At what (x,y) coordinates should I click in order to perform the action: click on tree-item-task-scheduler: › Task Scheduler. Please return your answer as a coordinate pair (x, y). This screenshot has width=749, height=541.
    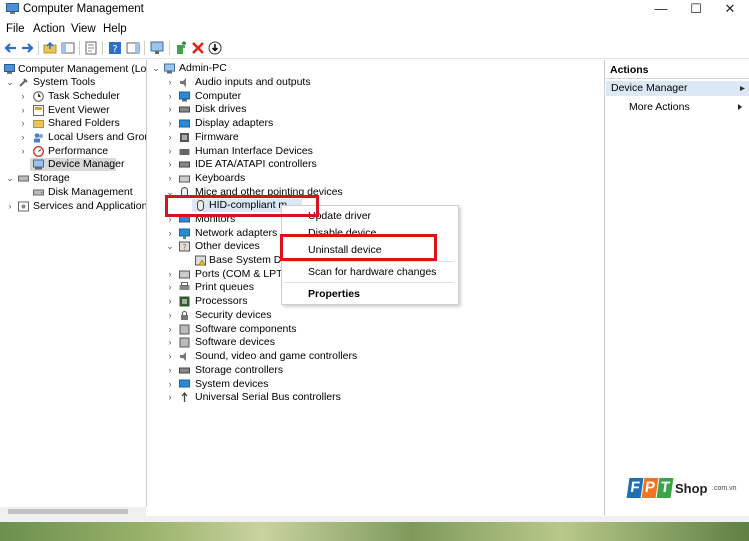
    Looking at the image, I should click on (73, 96).